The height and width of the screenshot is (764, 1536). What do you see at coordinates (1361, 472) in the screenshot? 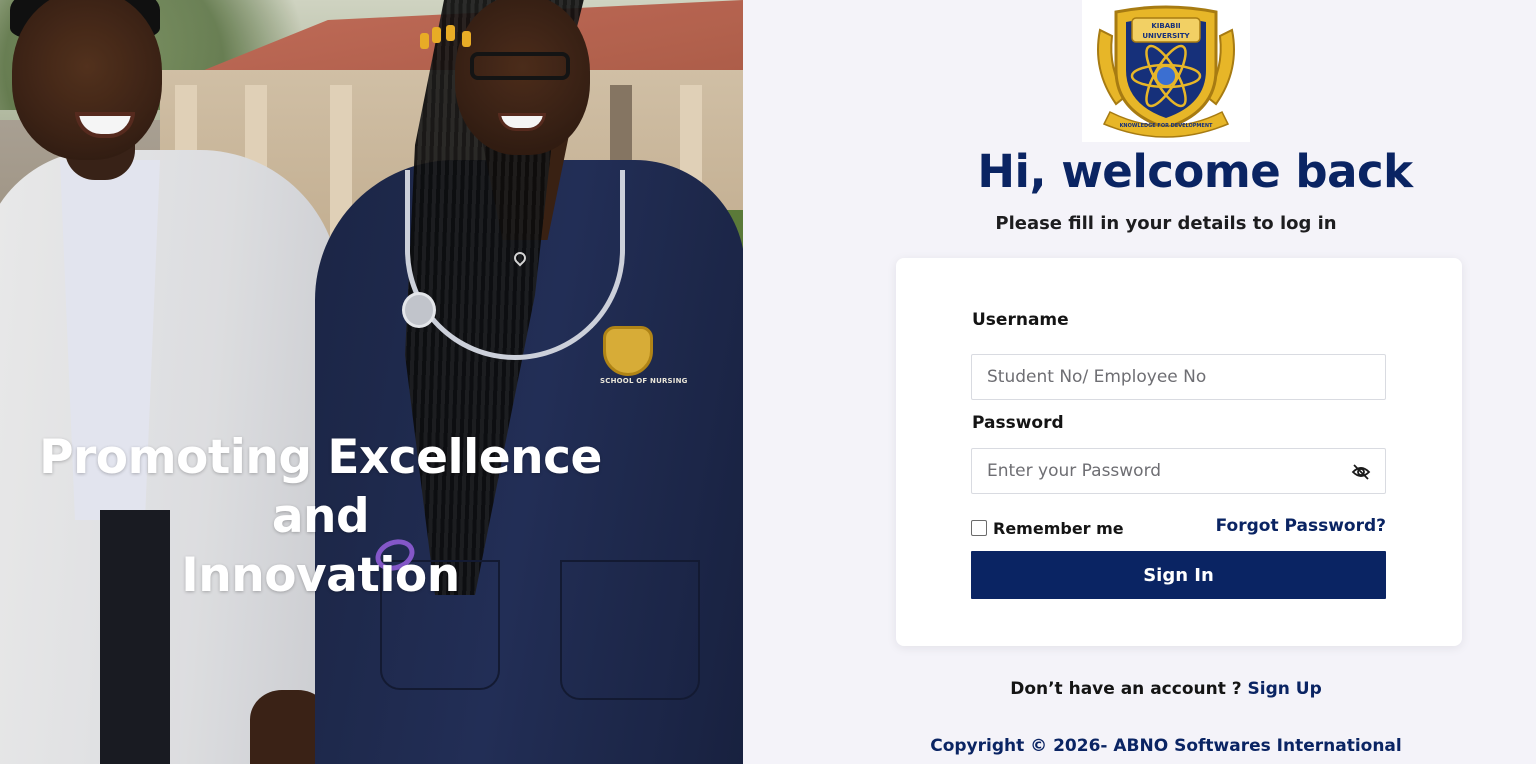
I see `eye-off-icon` at bounding box center [1361, 472].